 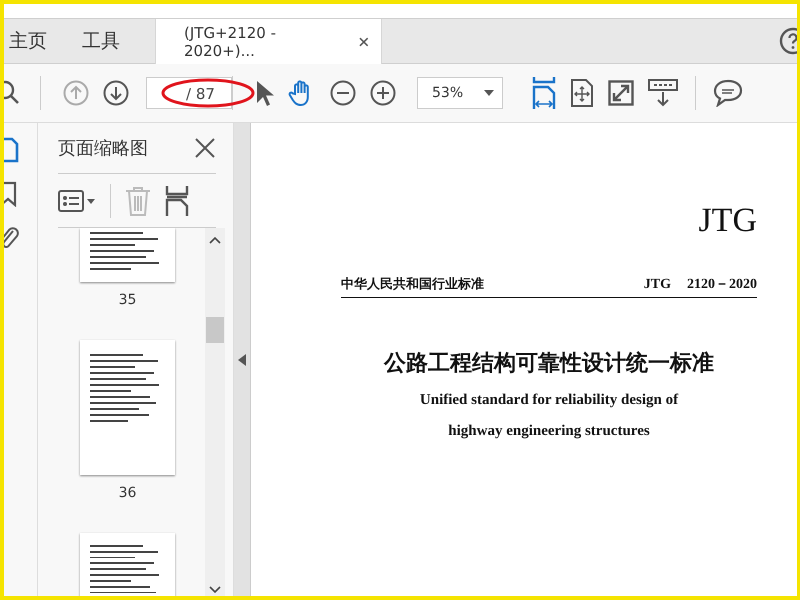 I want to click on zoom-out-icon, so click(x=343, y=93).